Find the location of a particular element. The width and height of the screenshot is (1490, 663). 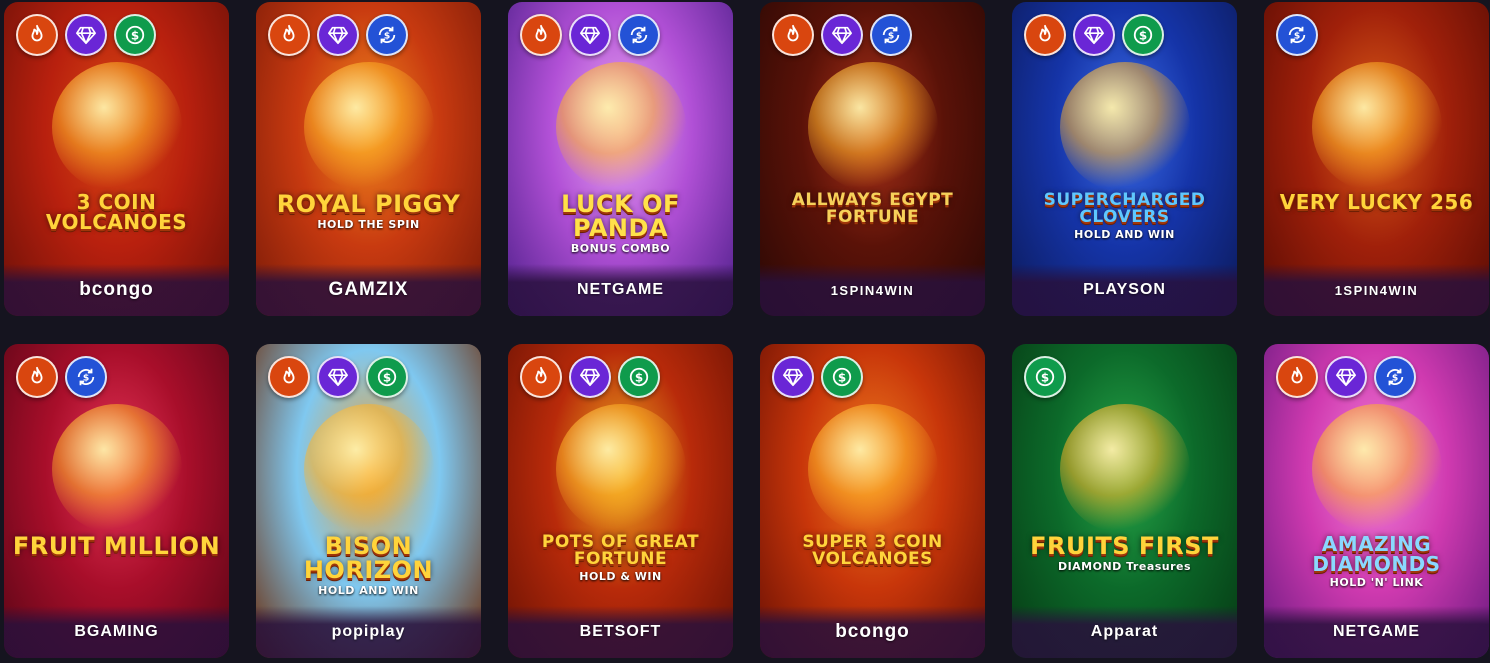

provider-logo: NETGAME is located at coordinates (620, 289).